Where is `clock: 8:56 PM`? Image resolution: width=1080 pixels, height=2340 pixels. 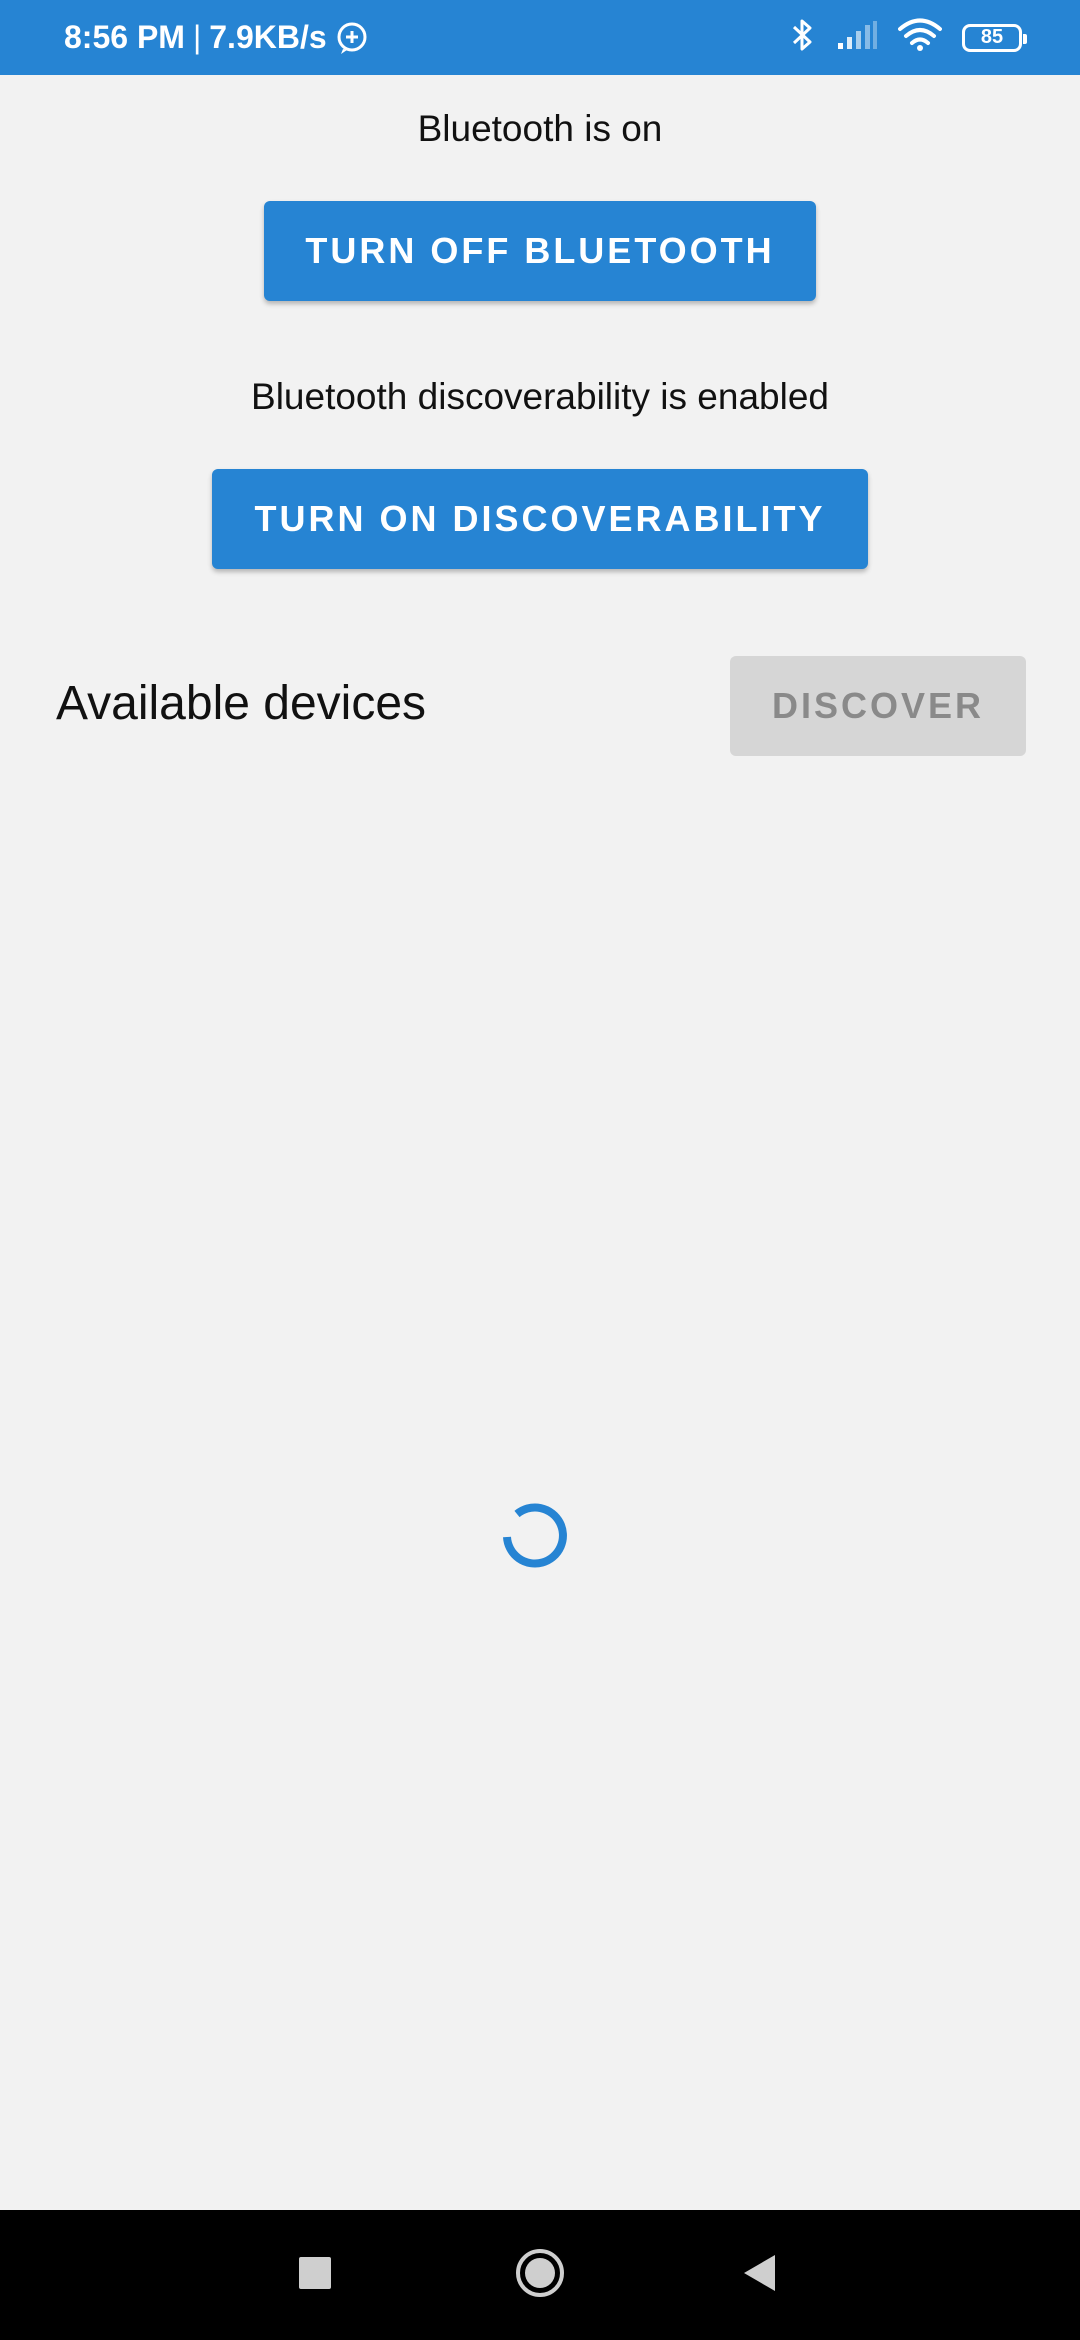
clock: 8:56 PM is located at coordinates (124, 37).